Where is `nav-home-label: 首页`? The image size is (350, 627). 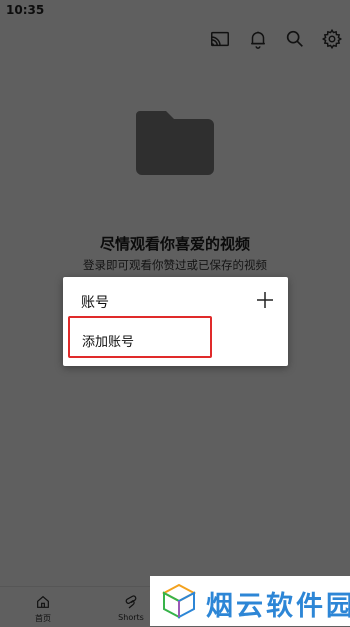 nav-home-label: 首页 is located at coordinates (43, 618).